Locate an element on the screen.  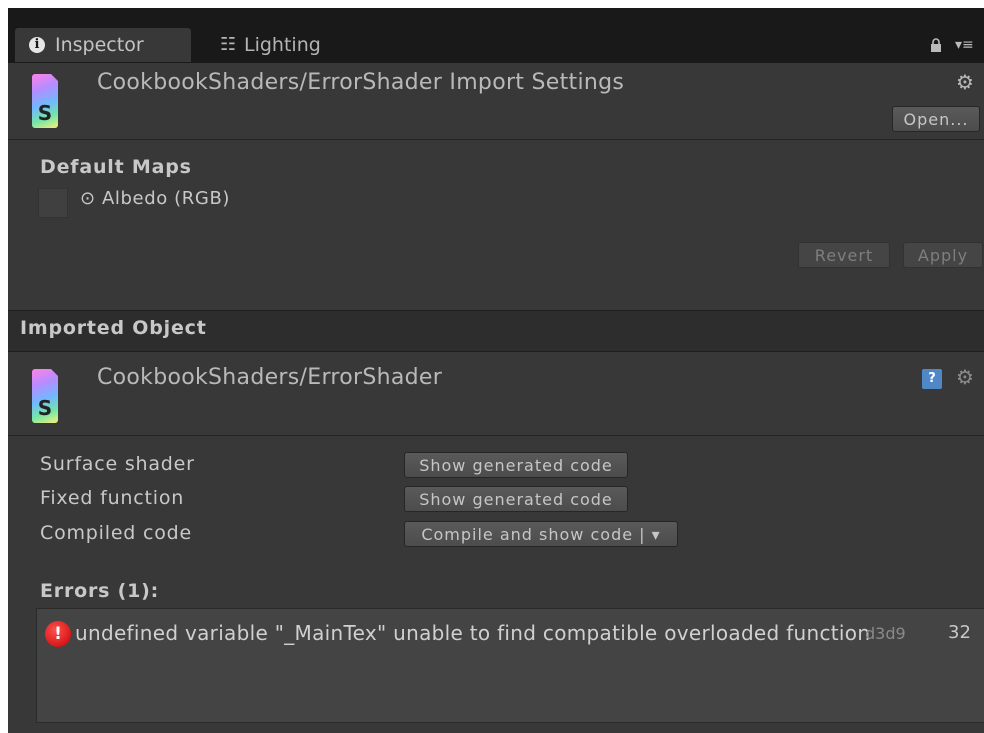
tab-bar: i Inspector ☷ Lighting ▾≡ is located at coordinates (496, 35).